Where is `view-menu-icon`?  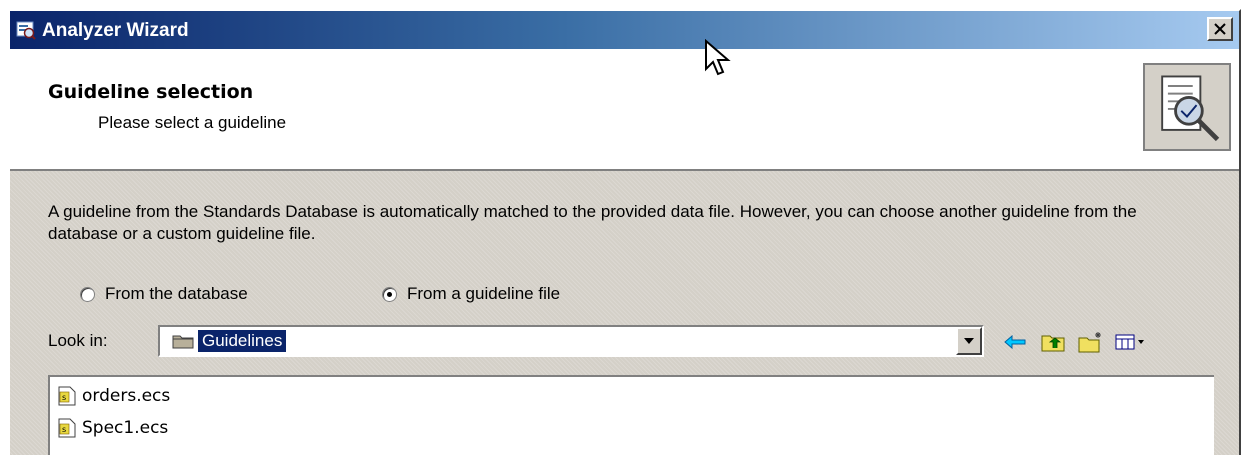
view-menu-icon is located at coordinates (1129, 342).